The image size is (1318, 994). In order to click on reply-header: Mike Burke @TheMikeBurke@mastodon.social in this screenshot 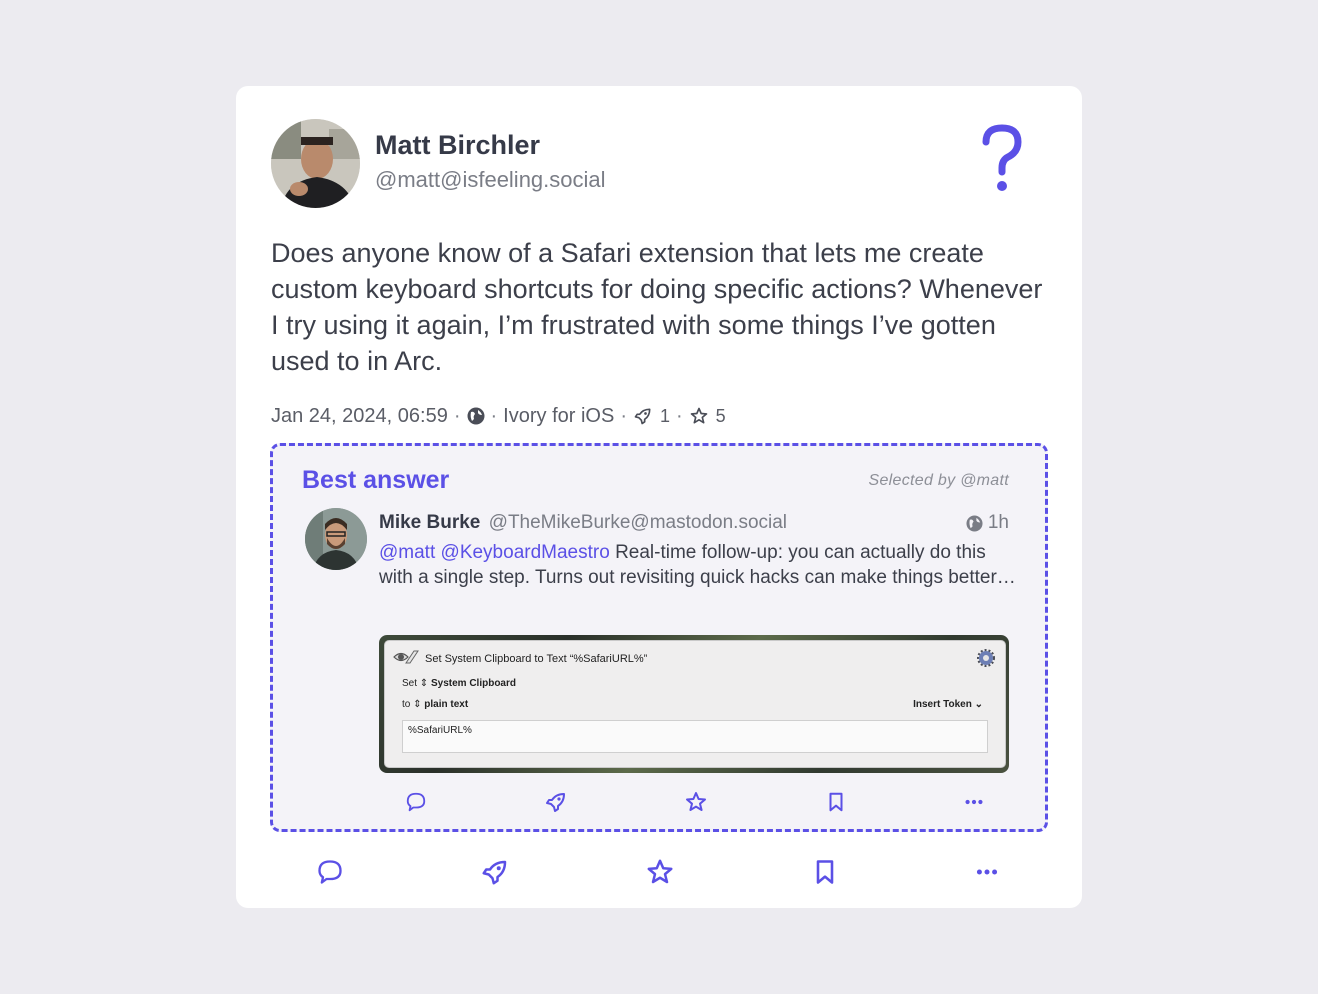, I will do `click(583, 523)`.